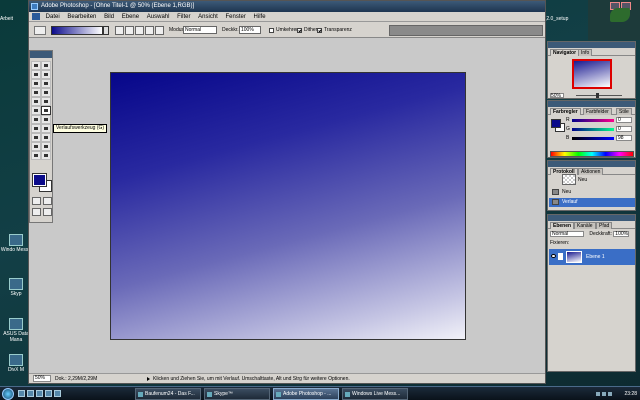 Image resolution: width=640 pixels, height=400 pixels. What do you see at coordinates (593, 120) in the screenshot?
I see `r-slider` at bounding box center [593, 120].